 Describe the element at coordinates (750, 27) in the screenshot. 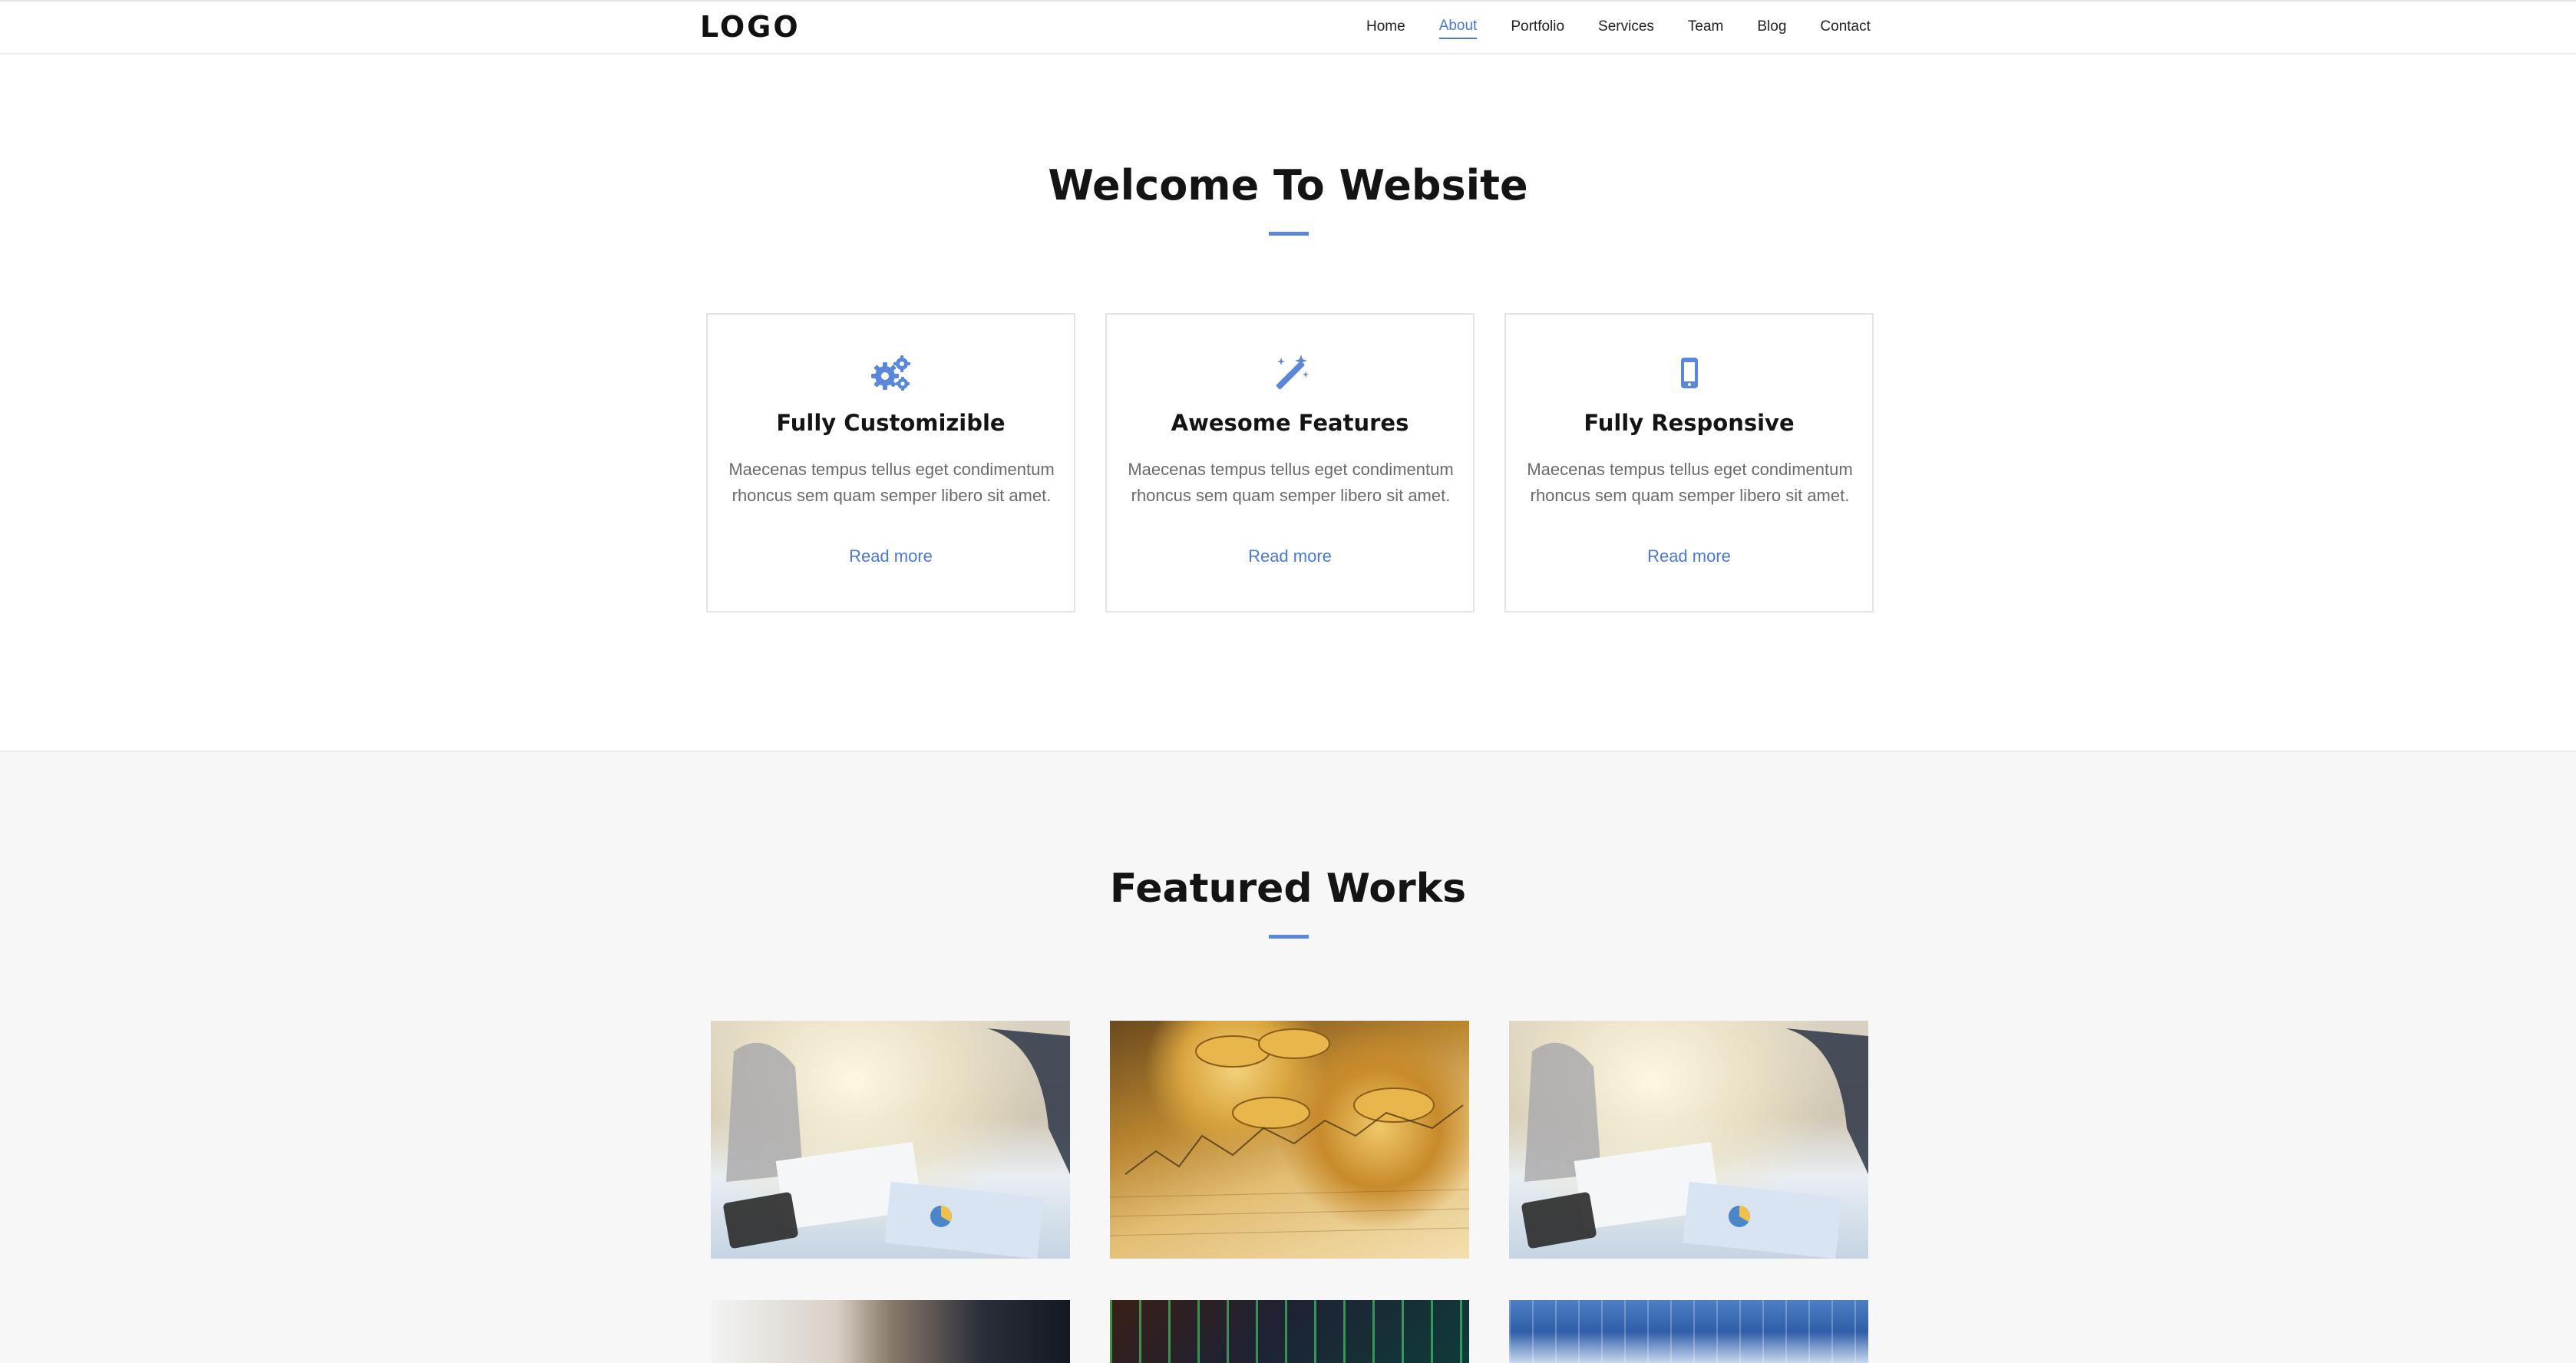

I see `logo: LOGO` at that location.